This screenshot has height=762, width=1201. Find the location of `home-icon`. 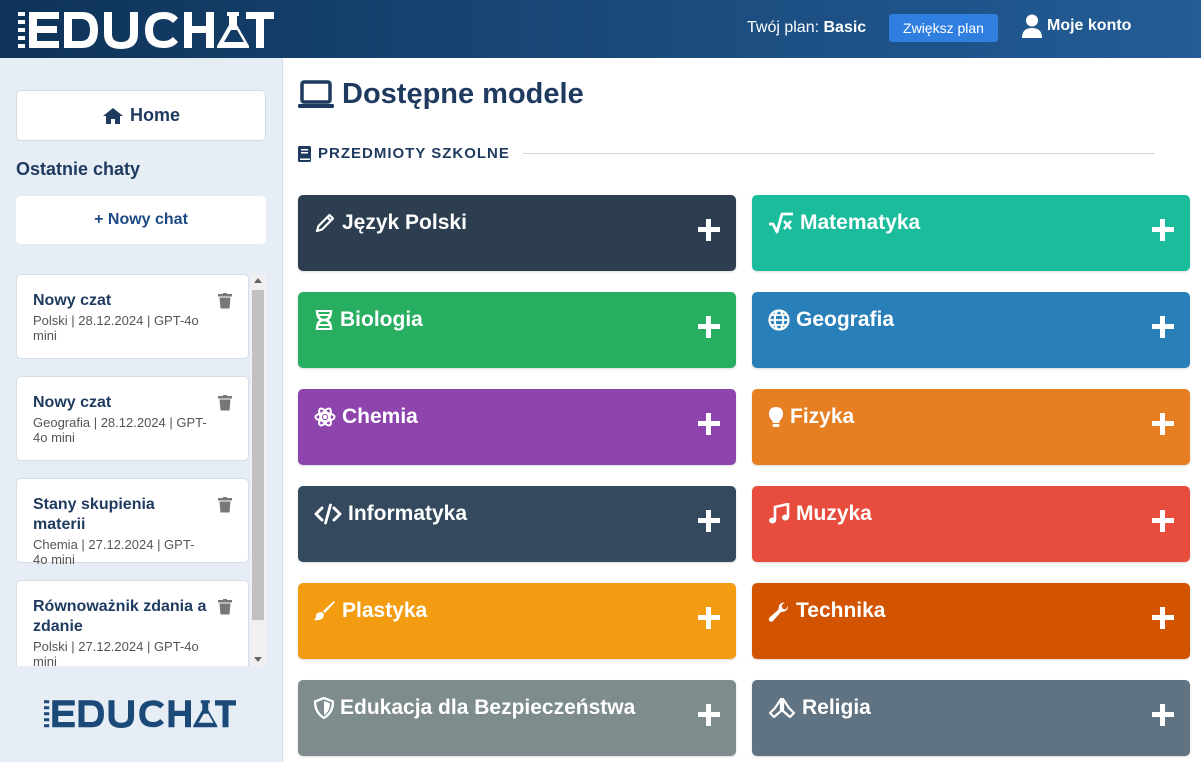

home-icon is located at coordinates (112, 115).